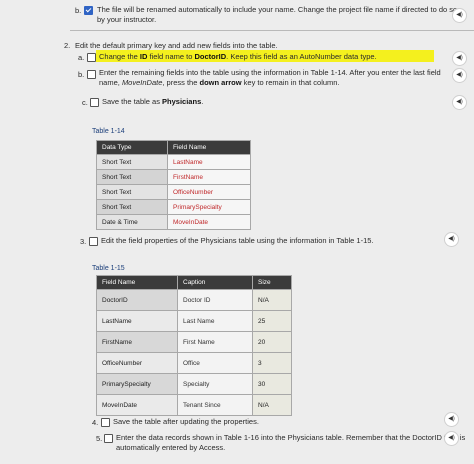 The height and width of the screenshot is (464, 474). Describe the element at coordinates (81, 74) in the screenshot. I see `step-2b-number: b.` at that location.